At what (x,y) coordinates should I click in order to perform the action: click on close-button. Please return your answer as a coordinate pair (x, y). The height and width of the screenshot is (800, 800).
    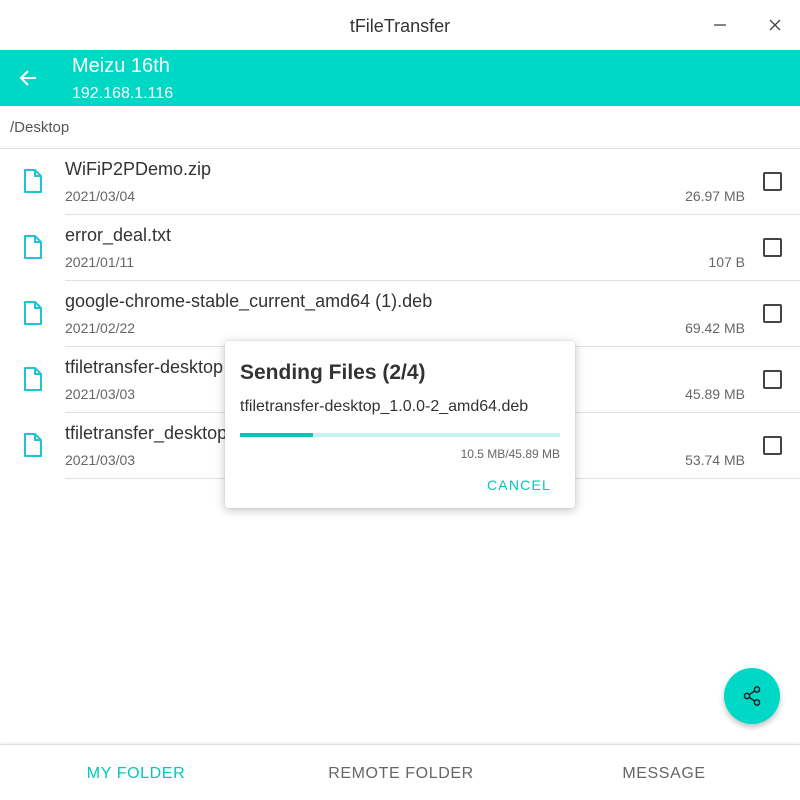
    Looking at the image, I should click on (775, 25).